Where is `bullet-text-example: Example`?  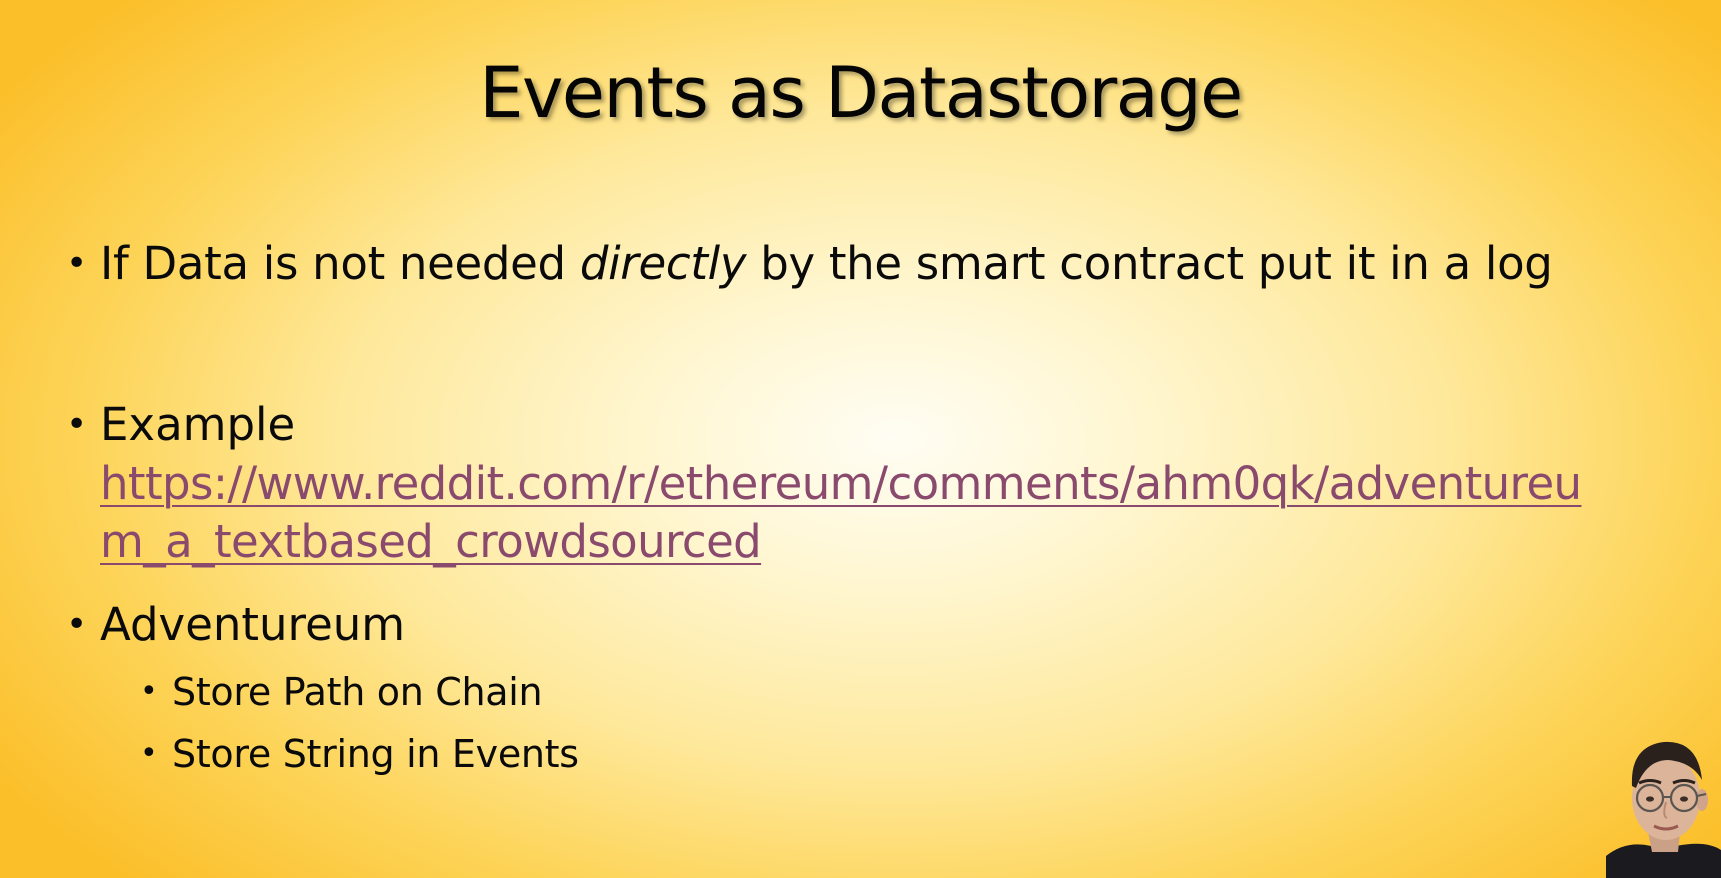 bullet-text-example: Example is located at coordinates (198, 424).